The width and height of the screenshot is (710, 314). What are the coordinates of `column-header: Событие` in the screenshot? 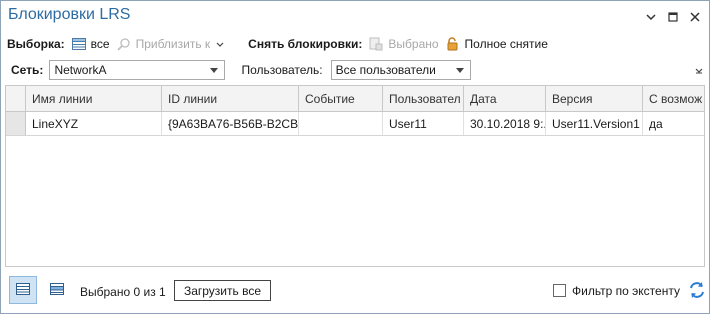 It's located at (341, 98).